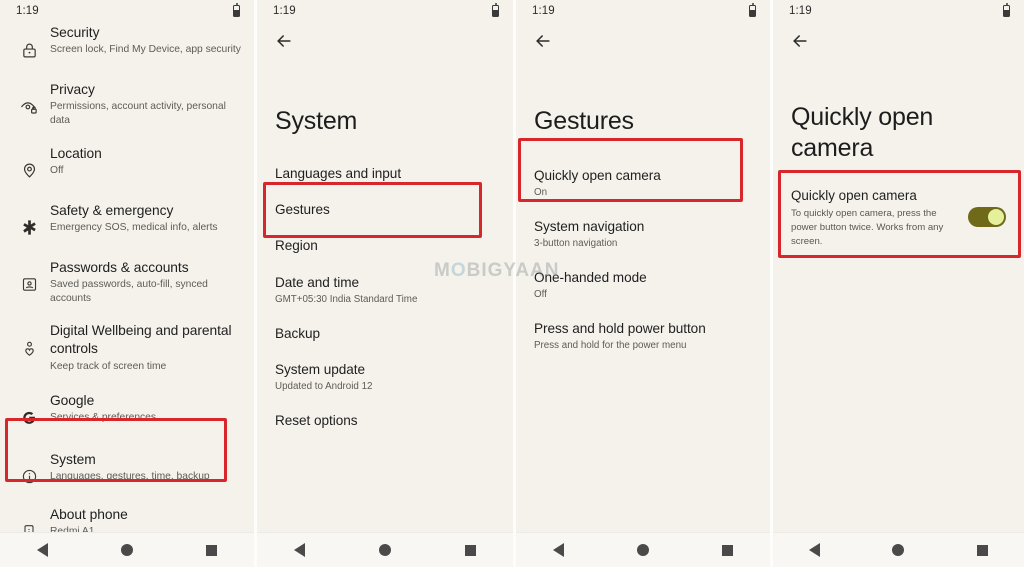  I want to click on google-g-icon, so click(29, 418).